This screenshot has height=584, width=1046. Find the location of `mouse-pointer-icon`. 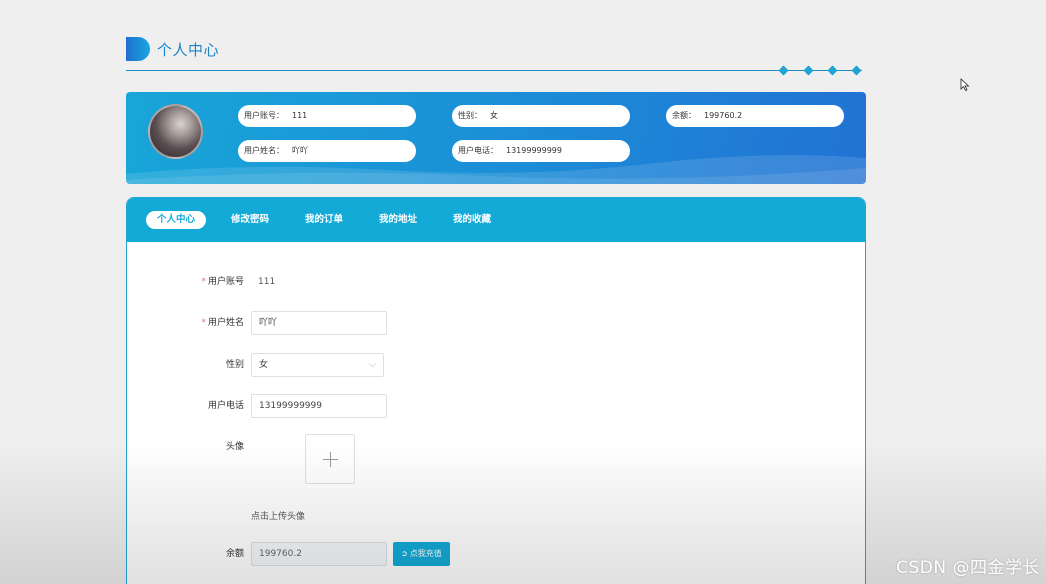

mouse-pointer-icon is located at coordinates (965, 85).